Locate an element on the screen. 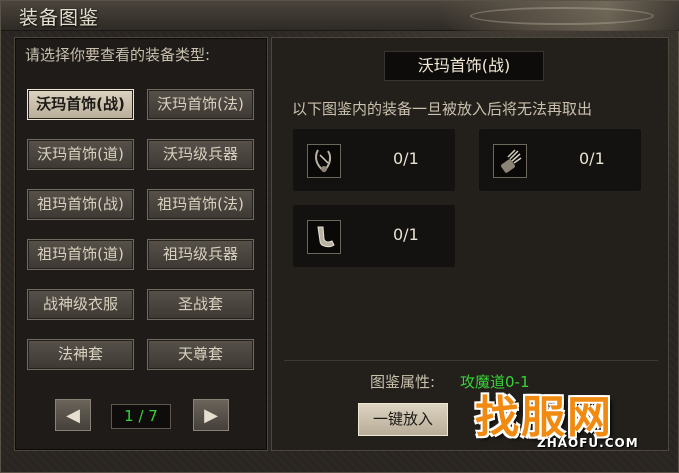  no-retrieval-notice: 以下图鉴内的装备一旦被放入后将无法再取出 is located at coordinates (442, 109).